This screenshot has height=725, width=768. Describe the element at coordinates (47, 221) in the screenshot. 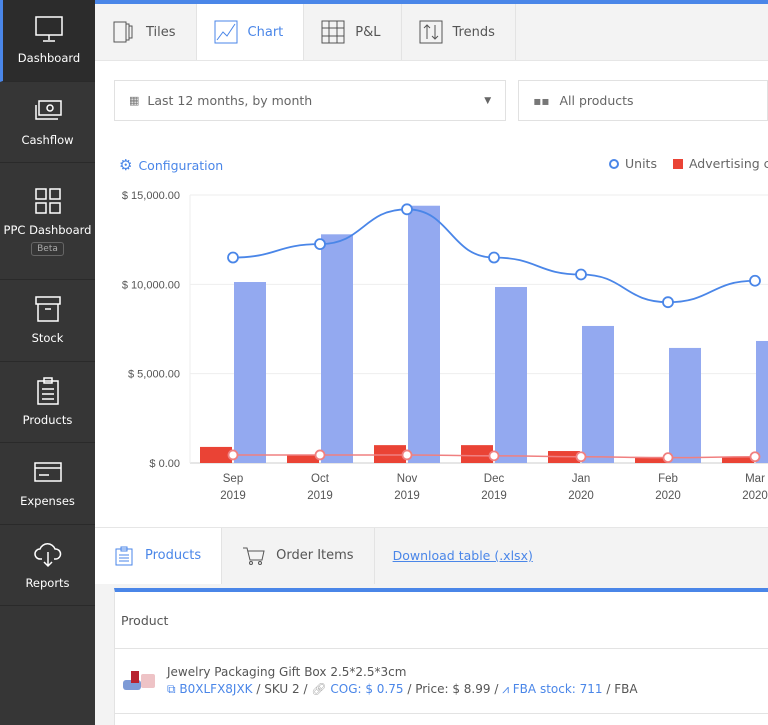

I see `sidebar-item-ppc-dashboard: PPC Dashboard Beta` at that location.